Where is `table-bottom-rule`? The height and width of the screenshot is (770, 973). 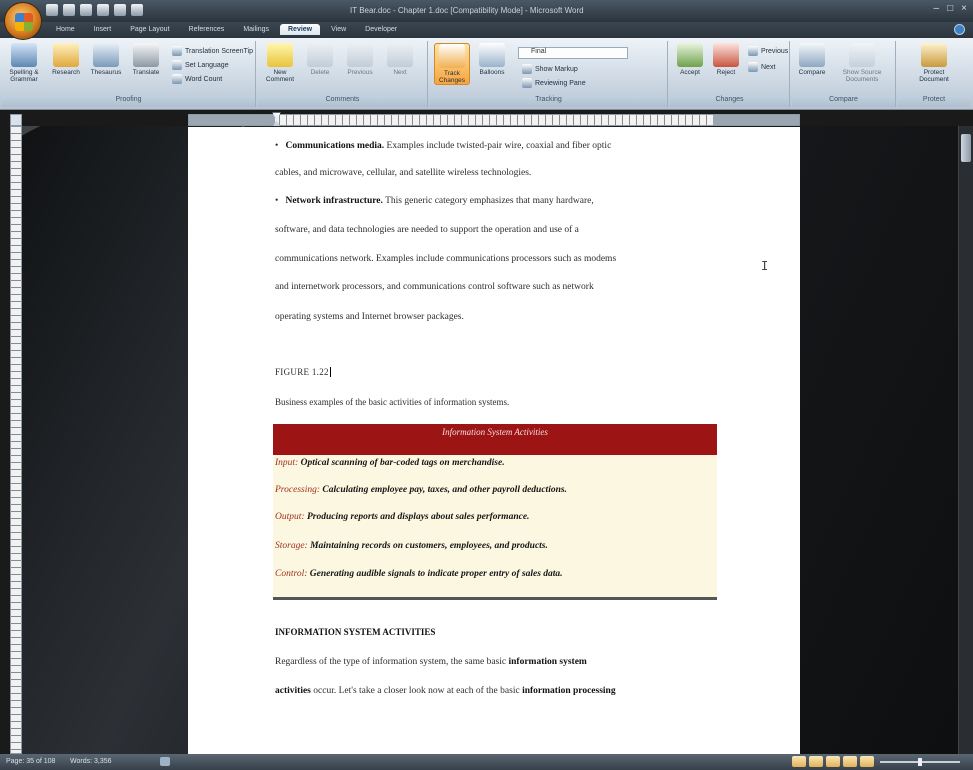
table-bottom-rule is located at coordinates (495, 598).